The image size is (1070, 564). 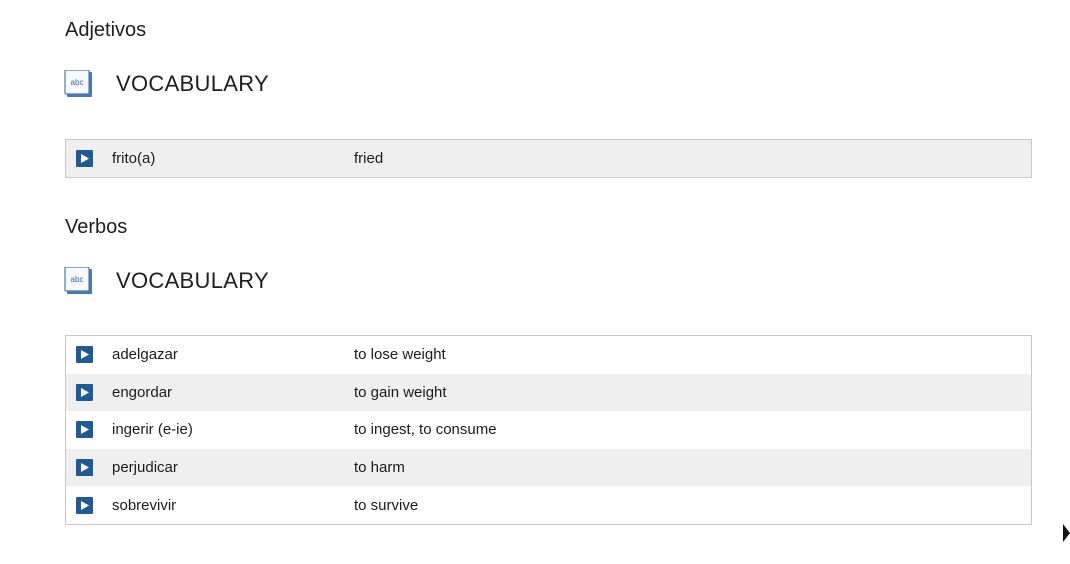 What do you see at coordinates (145, 468) in the screenshot?
I see `vocab-term: perjudicar` at bounding box center [145, 468].